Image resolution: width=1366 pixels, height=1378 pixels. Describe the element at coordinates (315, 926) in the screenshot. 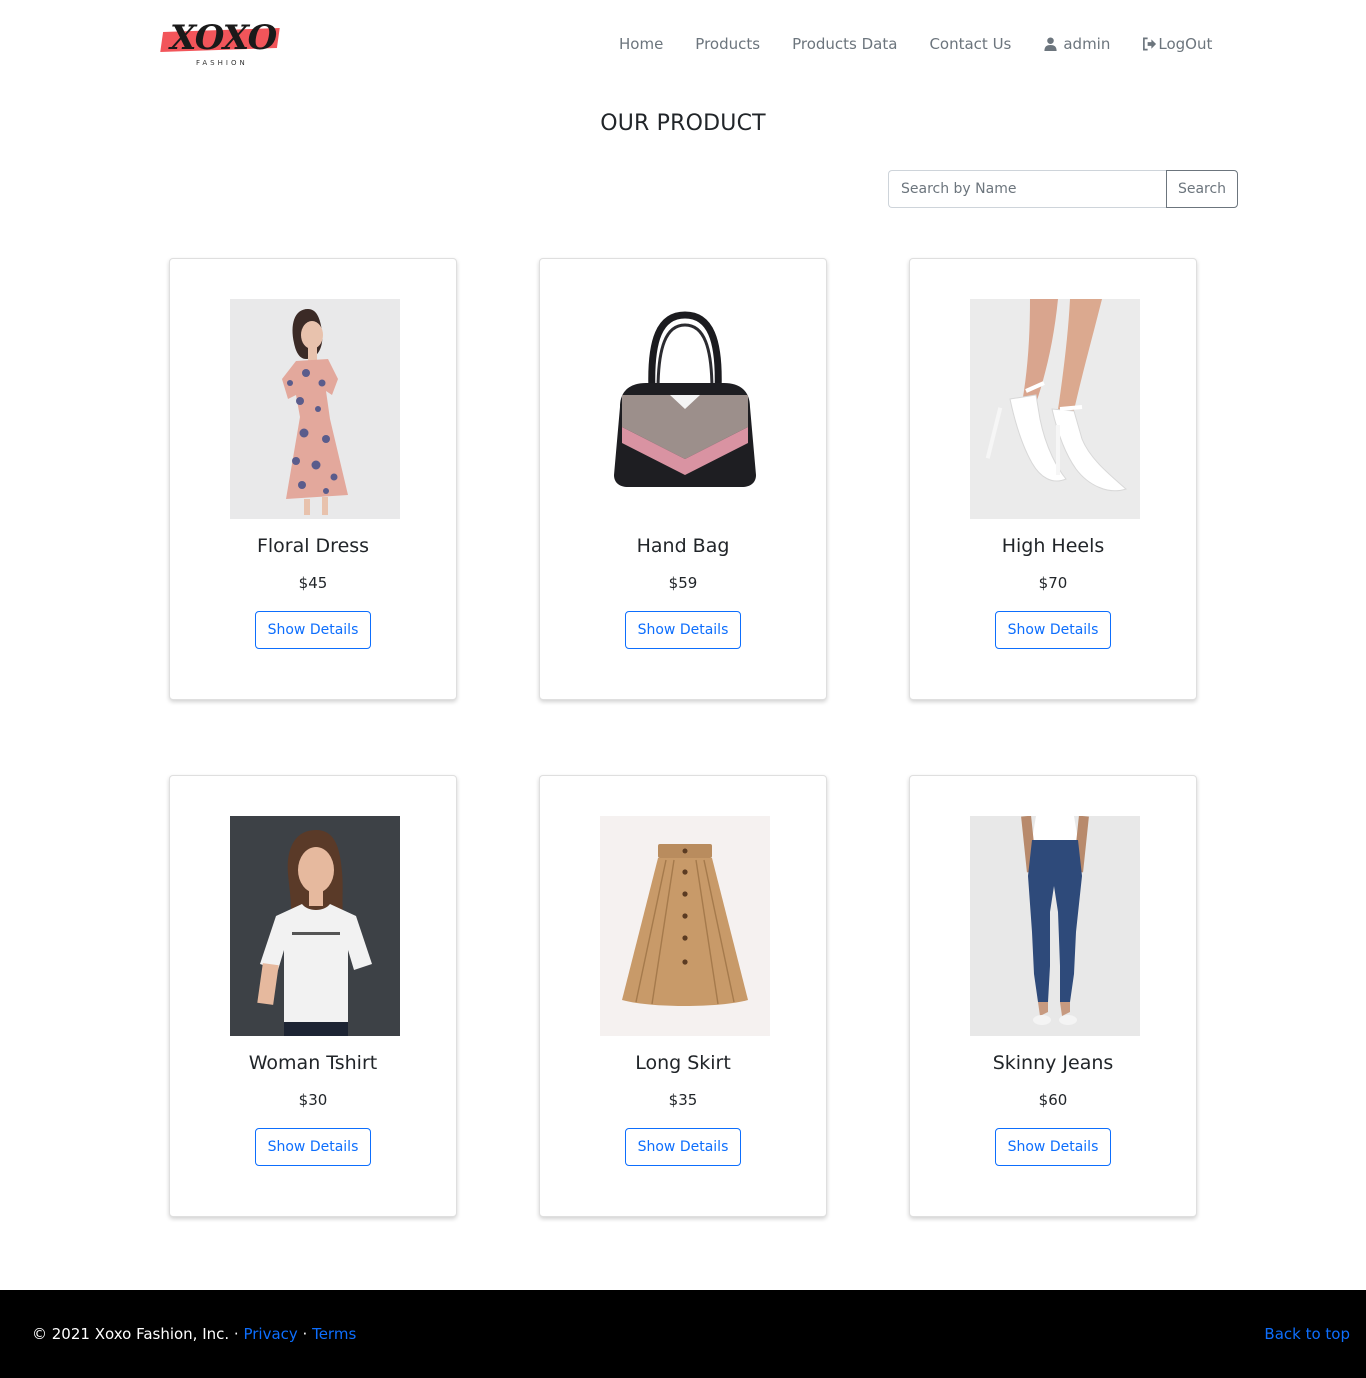

I see `product-image-woman-tshirt` at that location.